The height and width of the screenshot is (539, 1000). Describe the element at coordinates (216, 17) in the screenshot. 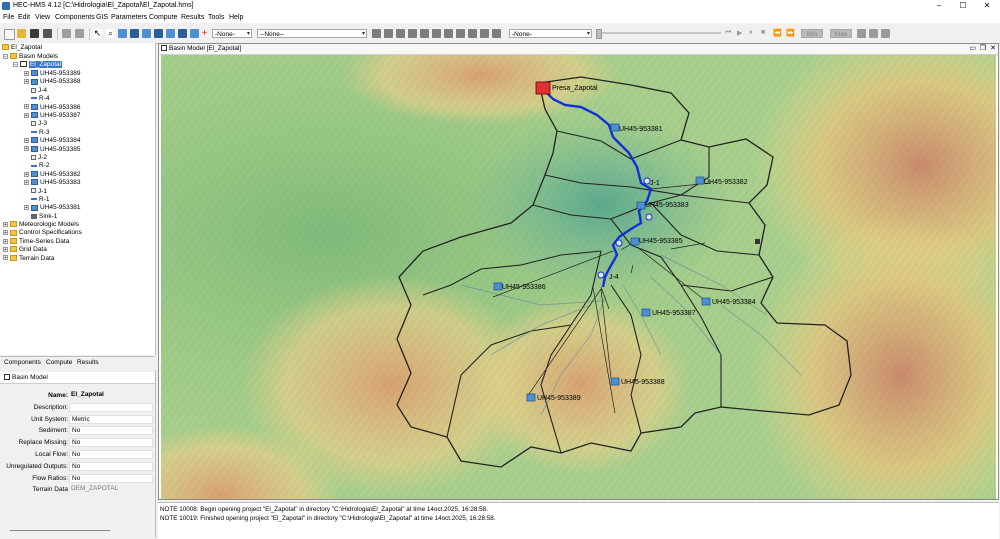

I see `menu-tools: Tools` at that location.